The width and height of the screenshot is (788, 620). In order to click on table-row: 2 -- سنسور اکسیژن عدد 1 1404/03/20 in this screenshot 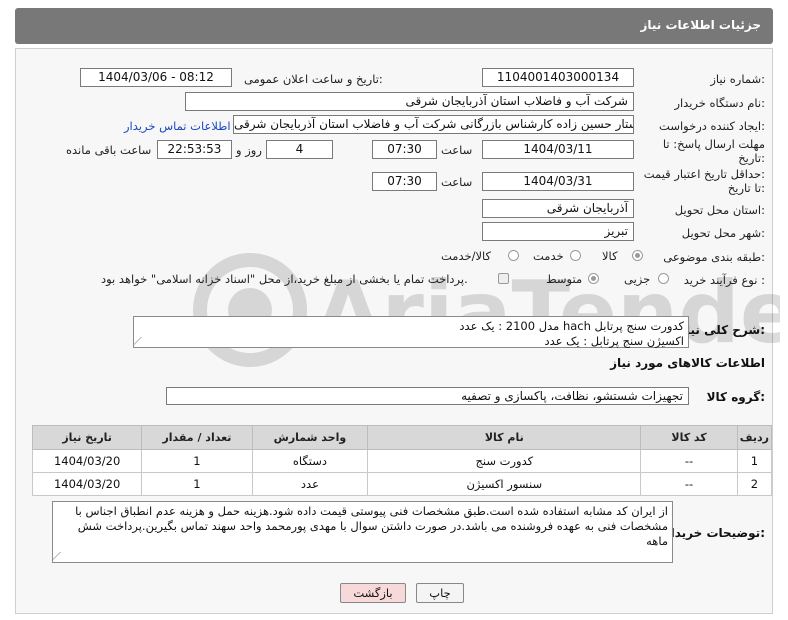, I will do `click(402, 484)`.